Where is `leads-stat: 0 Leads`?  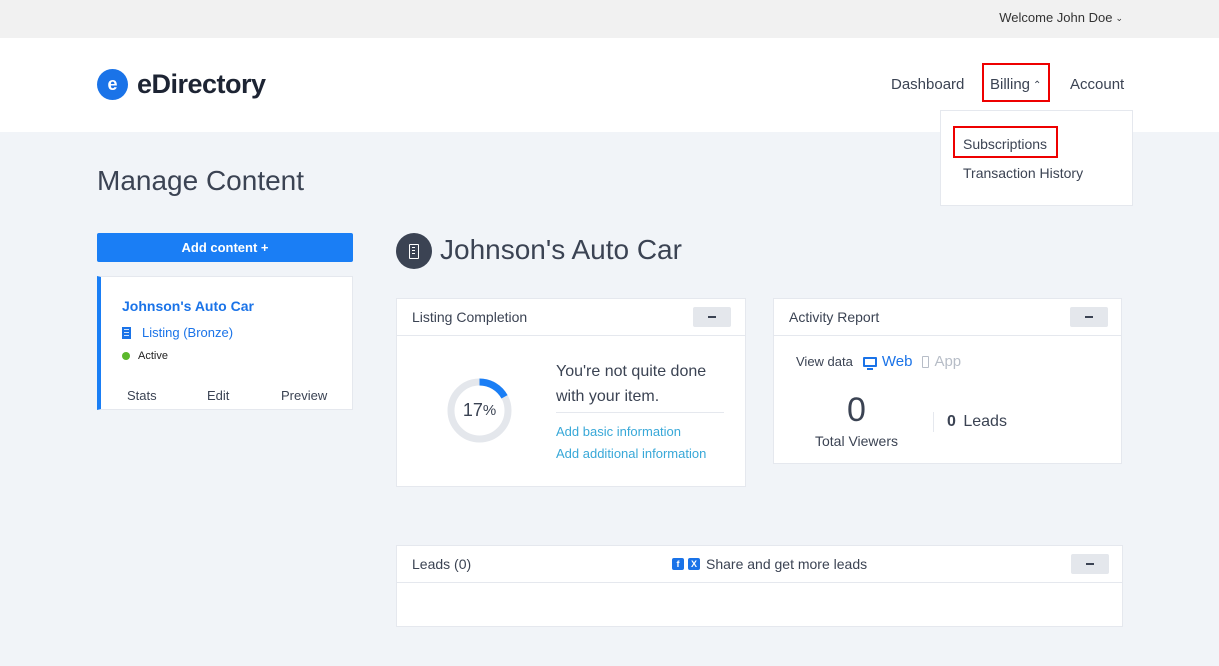
leads-stat: 0 Leads is located at coordinates (977, 422).